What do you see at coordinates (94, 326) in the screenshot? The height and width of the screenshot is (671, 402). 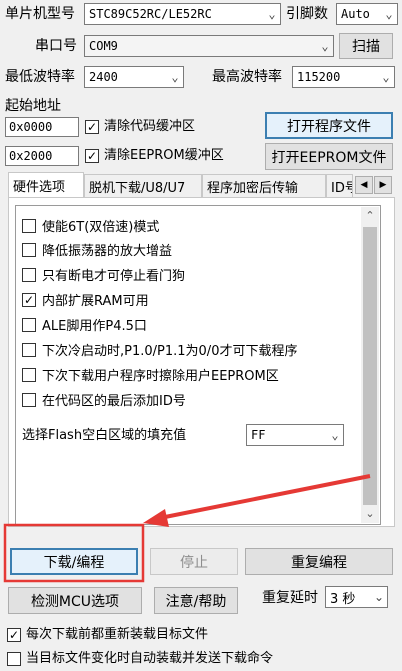 I see `option-label: ALE脚用作P4.5口` at bounding box center [94, 326].